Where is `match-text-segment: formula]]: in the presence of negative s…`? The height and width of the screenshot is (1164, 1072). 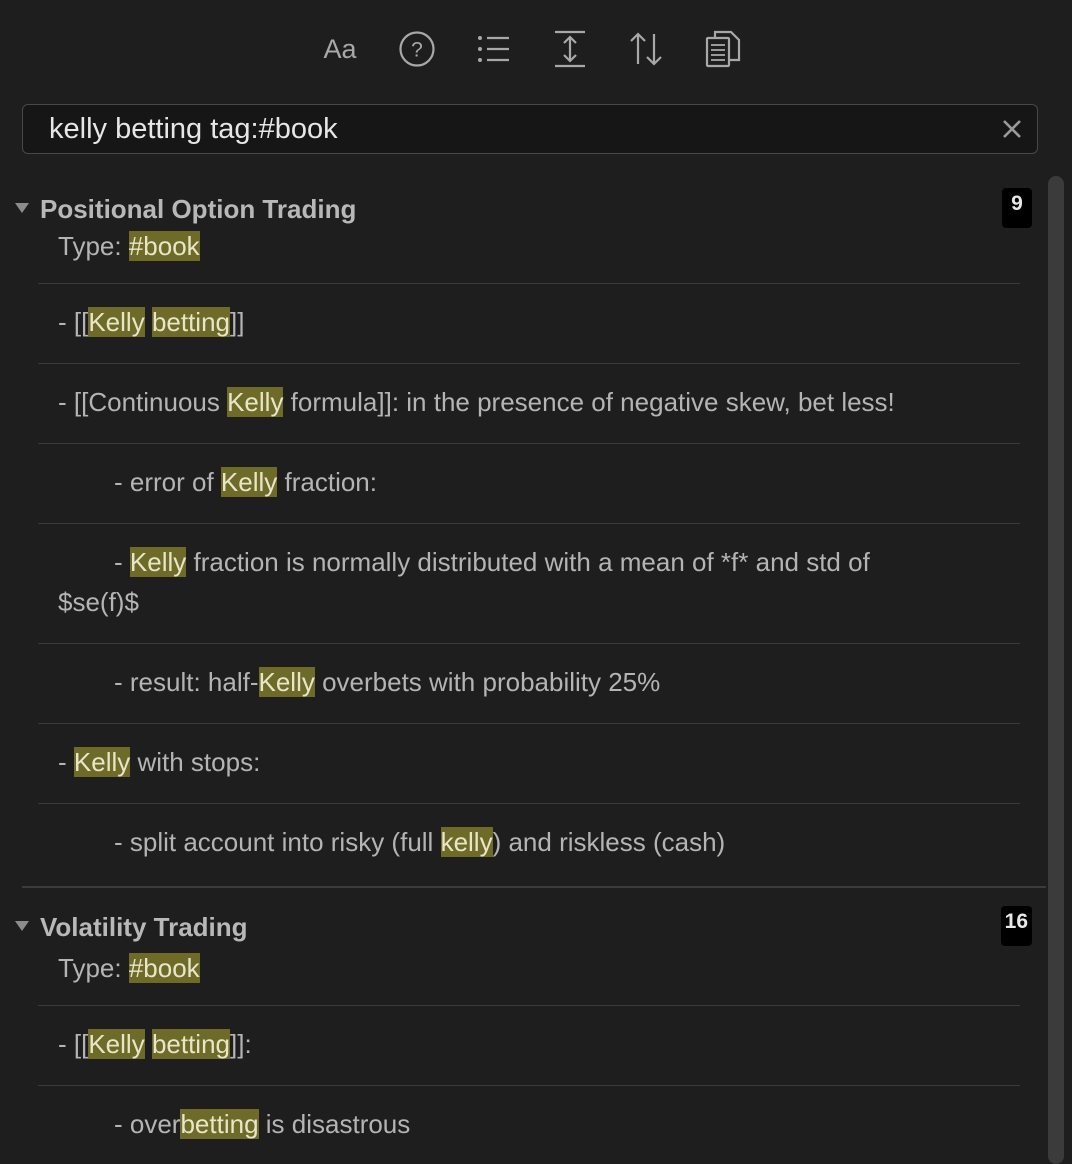 match-text-segment: formula]]: in the presence of negative s… is located at coordinates (589, 402).